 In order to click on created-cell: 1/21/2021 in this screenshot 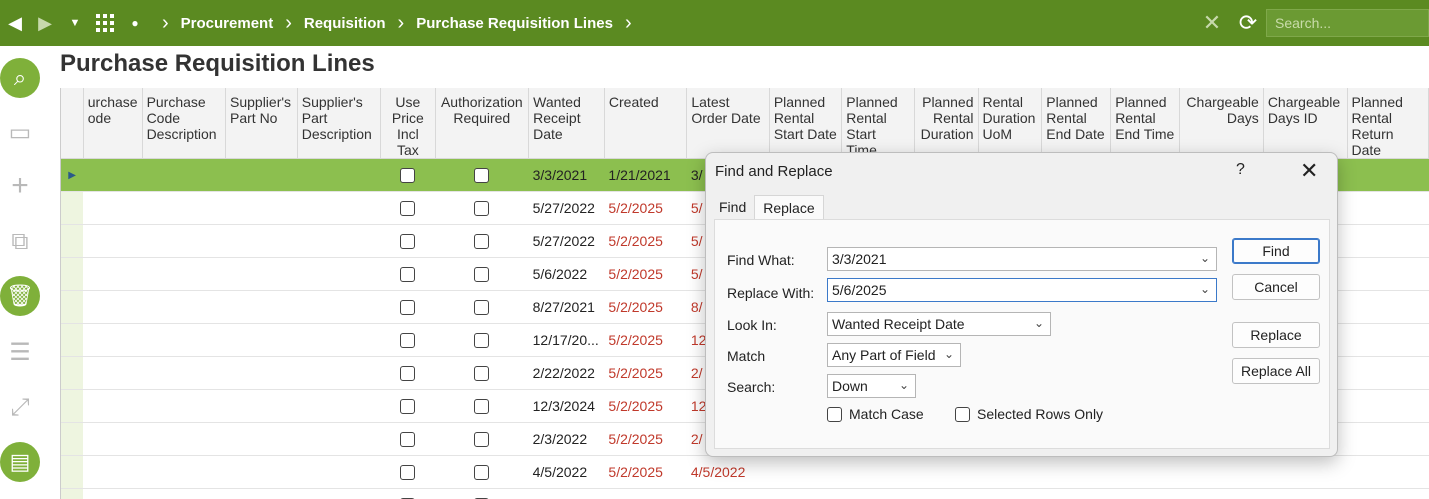, I will do `click(645, 175)`.